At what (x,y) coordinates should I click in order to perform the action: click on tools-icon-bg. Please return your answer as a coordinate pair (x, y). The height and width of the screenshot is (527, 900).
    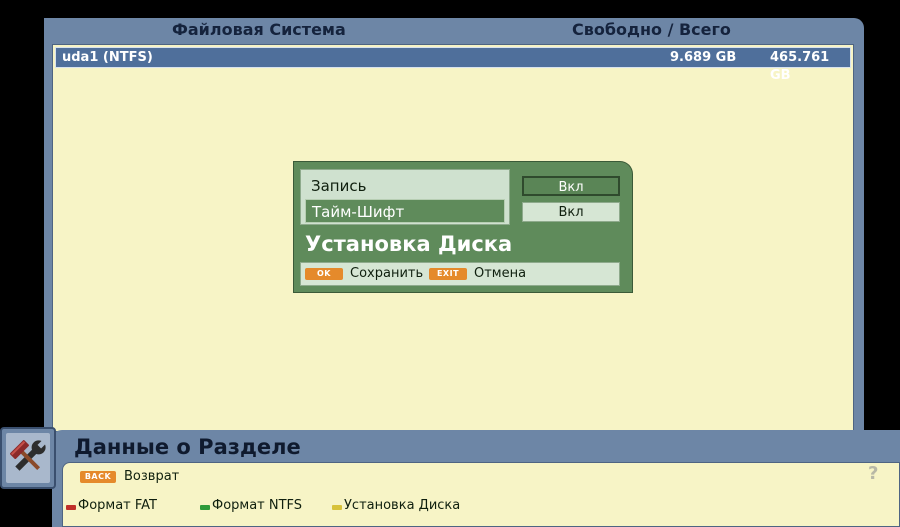
    Looking at the image, I should click on (28, 458).